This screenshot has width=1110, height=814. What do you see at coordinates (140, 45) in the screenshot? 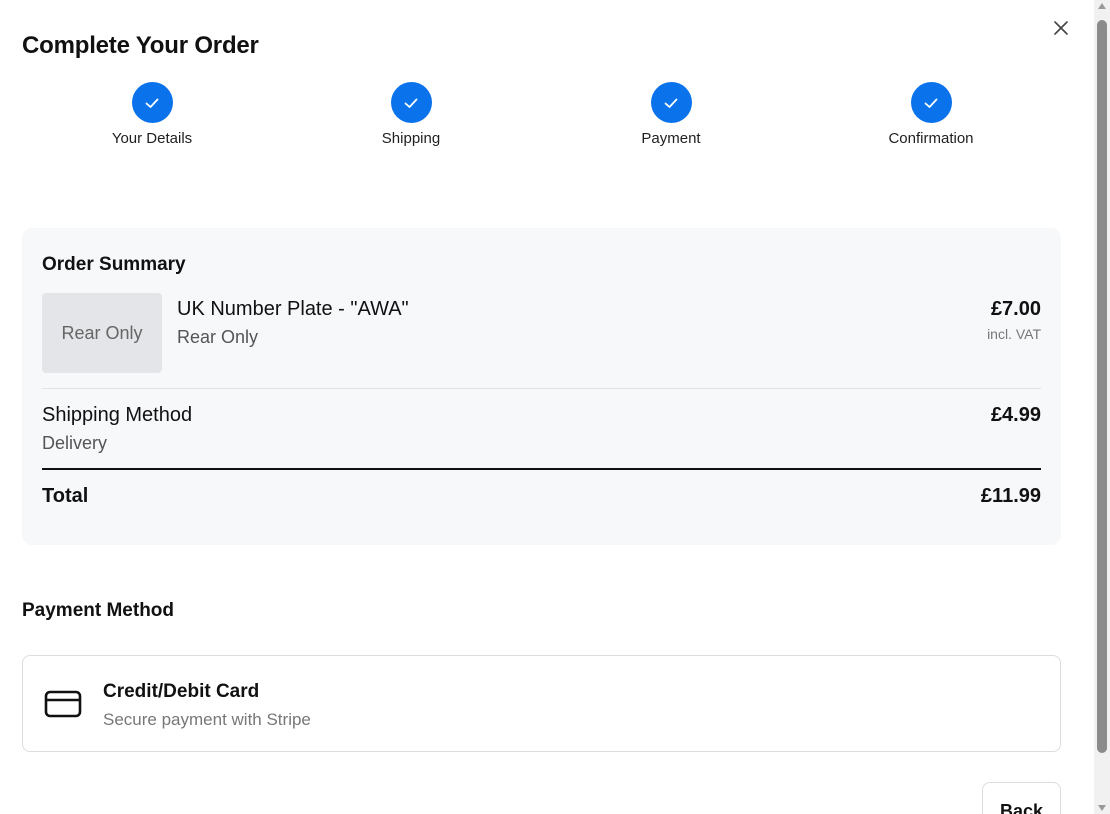
I see `page-title: Complete Your Order` at bounding box center [140, 45].